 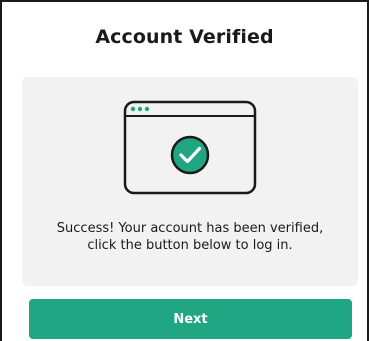 I want to click on next-button: Next, so click(x=190, y=319).